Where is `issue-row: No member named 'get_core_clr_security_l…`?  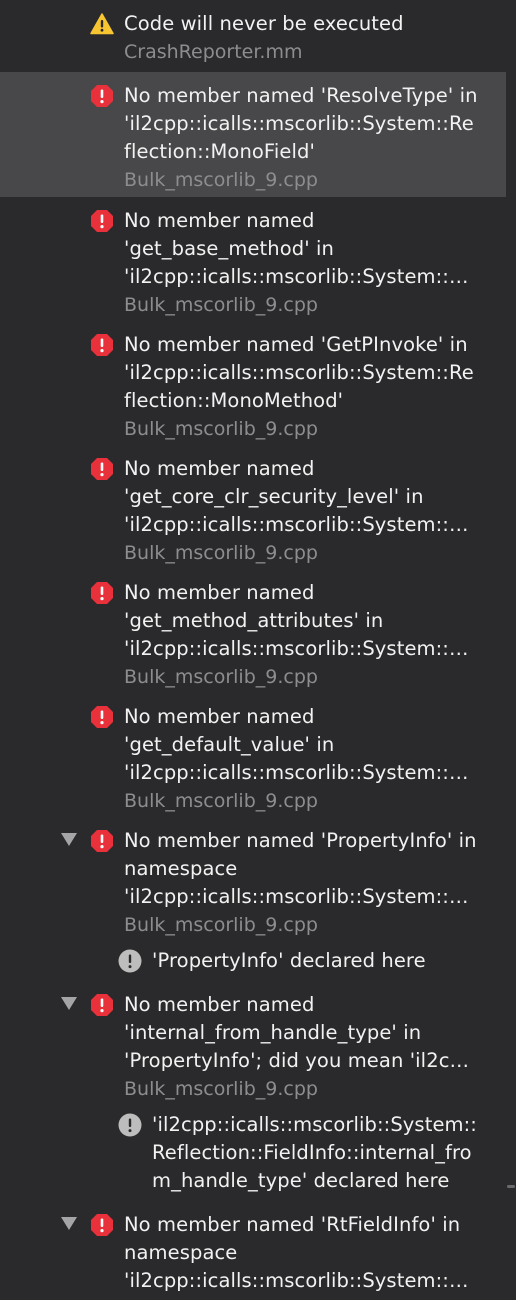
issue-row: No member named 'get_core_clr_security_l… is located at coordinates (253, 507).